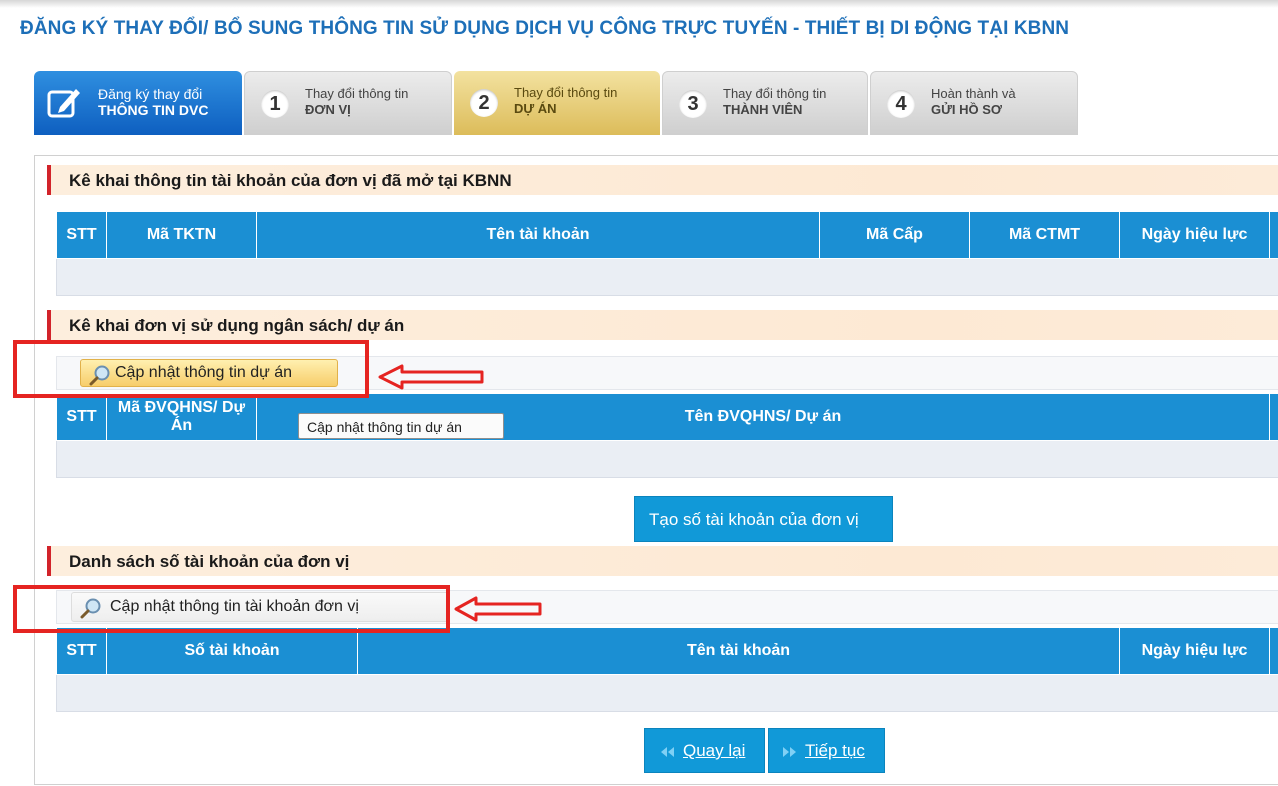 The width and height of the screenshot is (1278, 786). I want to click on window-top-shadow, so click(639, 4).